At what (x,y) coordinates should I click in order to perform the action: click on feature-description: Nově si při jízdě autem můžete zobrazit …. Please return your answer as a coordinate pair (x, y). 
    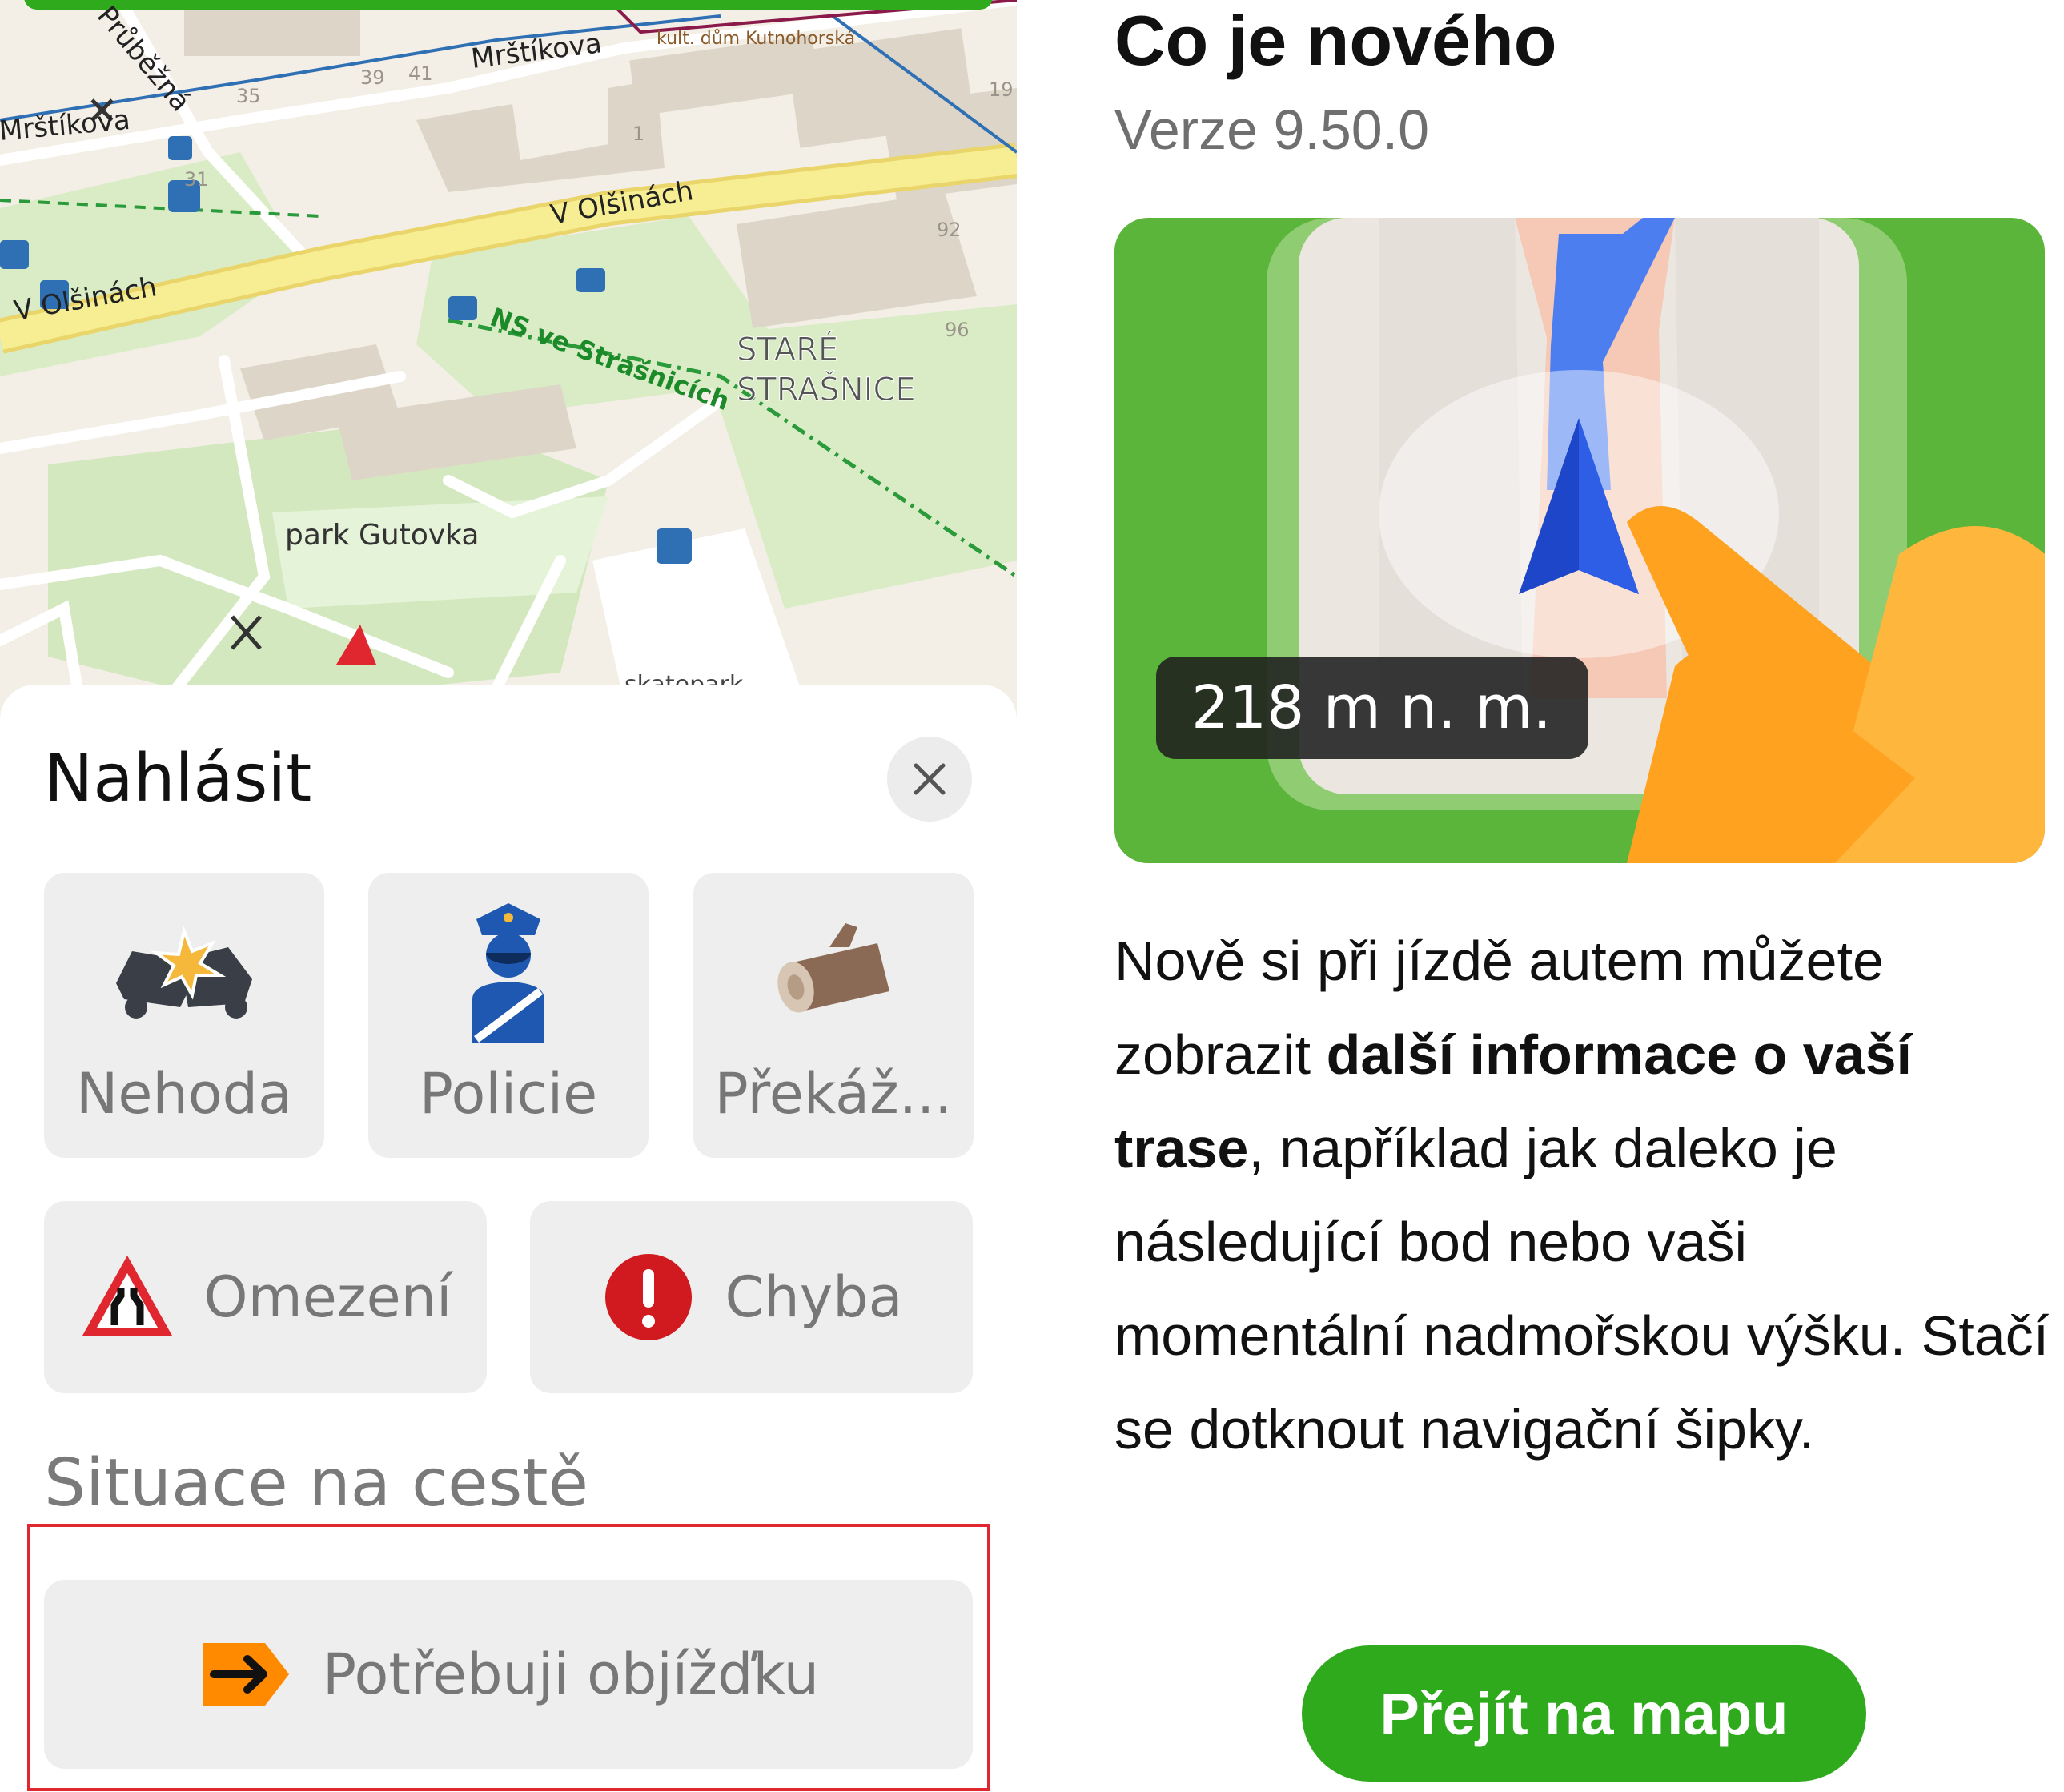
    Looking at the image, I should click on (1582, 1195).